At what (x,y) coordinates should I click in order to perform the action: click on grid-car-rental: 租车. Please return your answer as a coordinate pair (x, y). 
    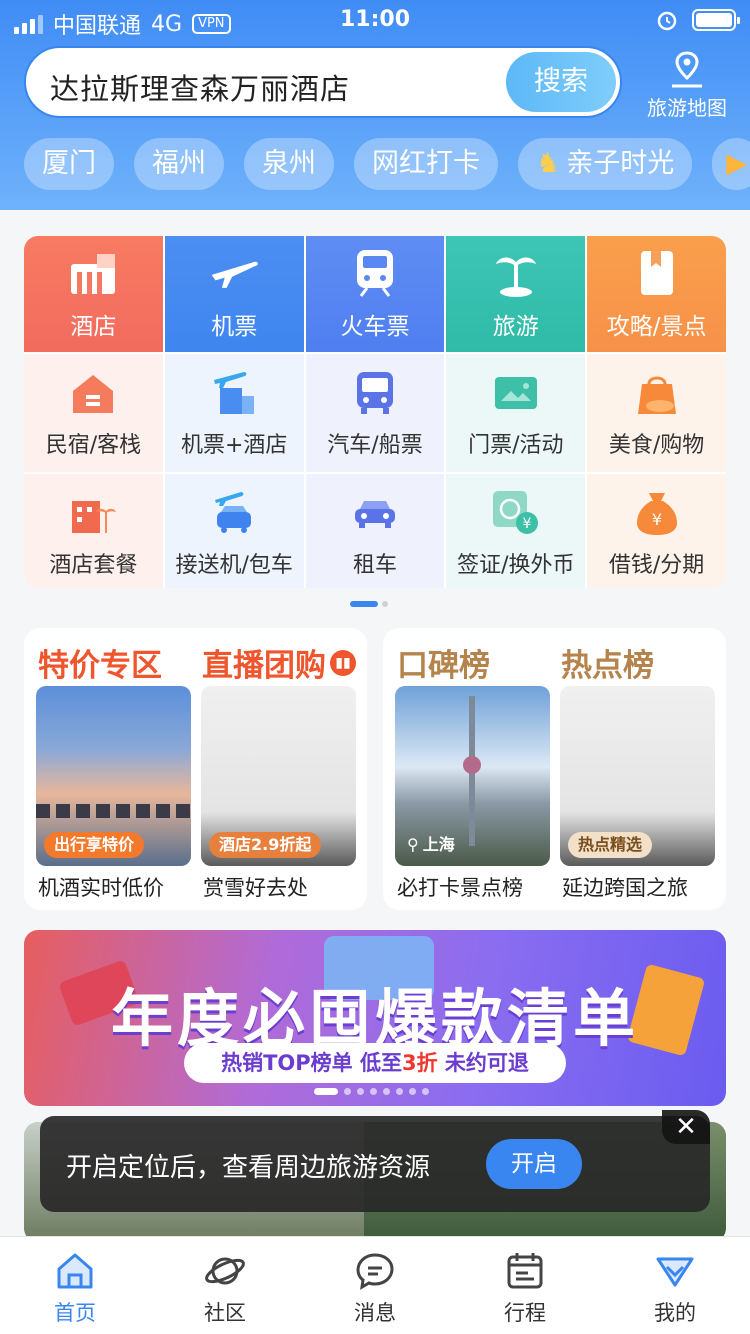
    Looking at the image, I should click on (375, 531).